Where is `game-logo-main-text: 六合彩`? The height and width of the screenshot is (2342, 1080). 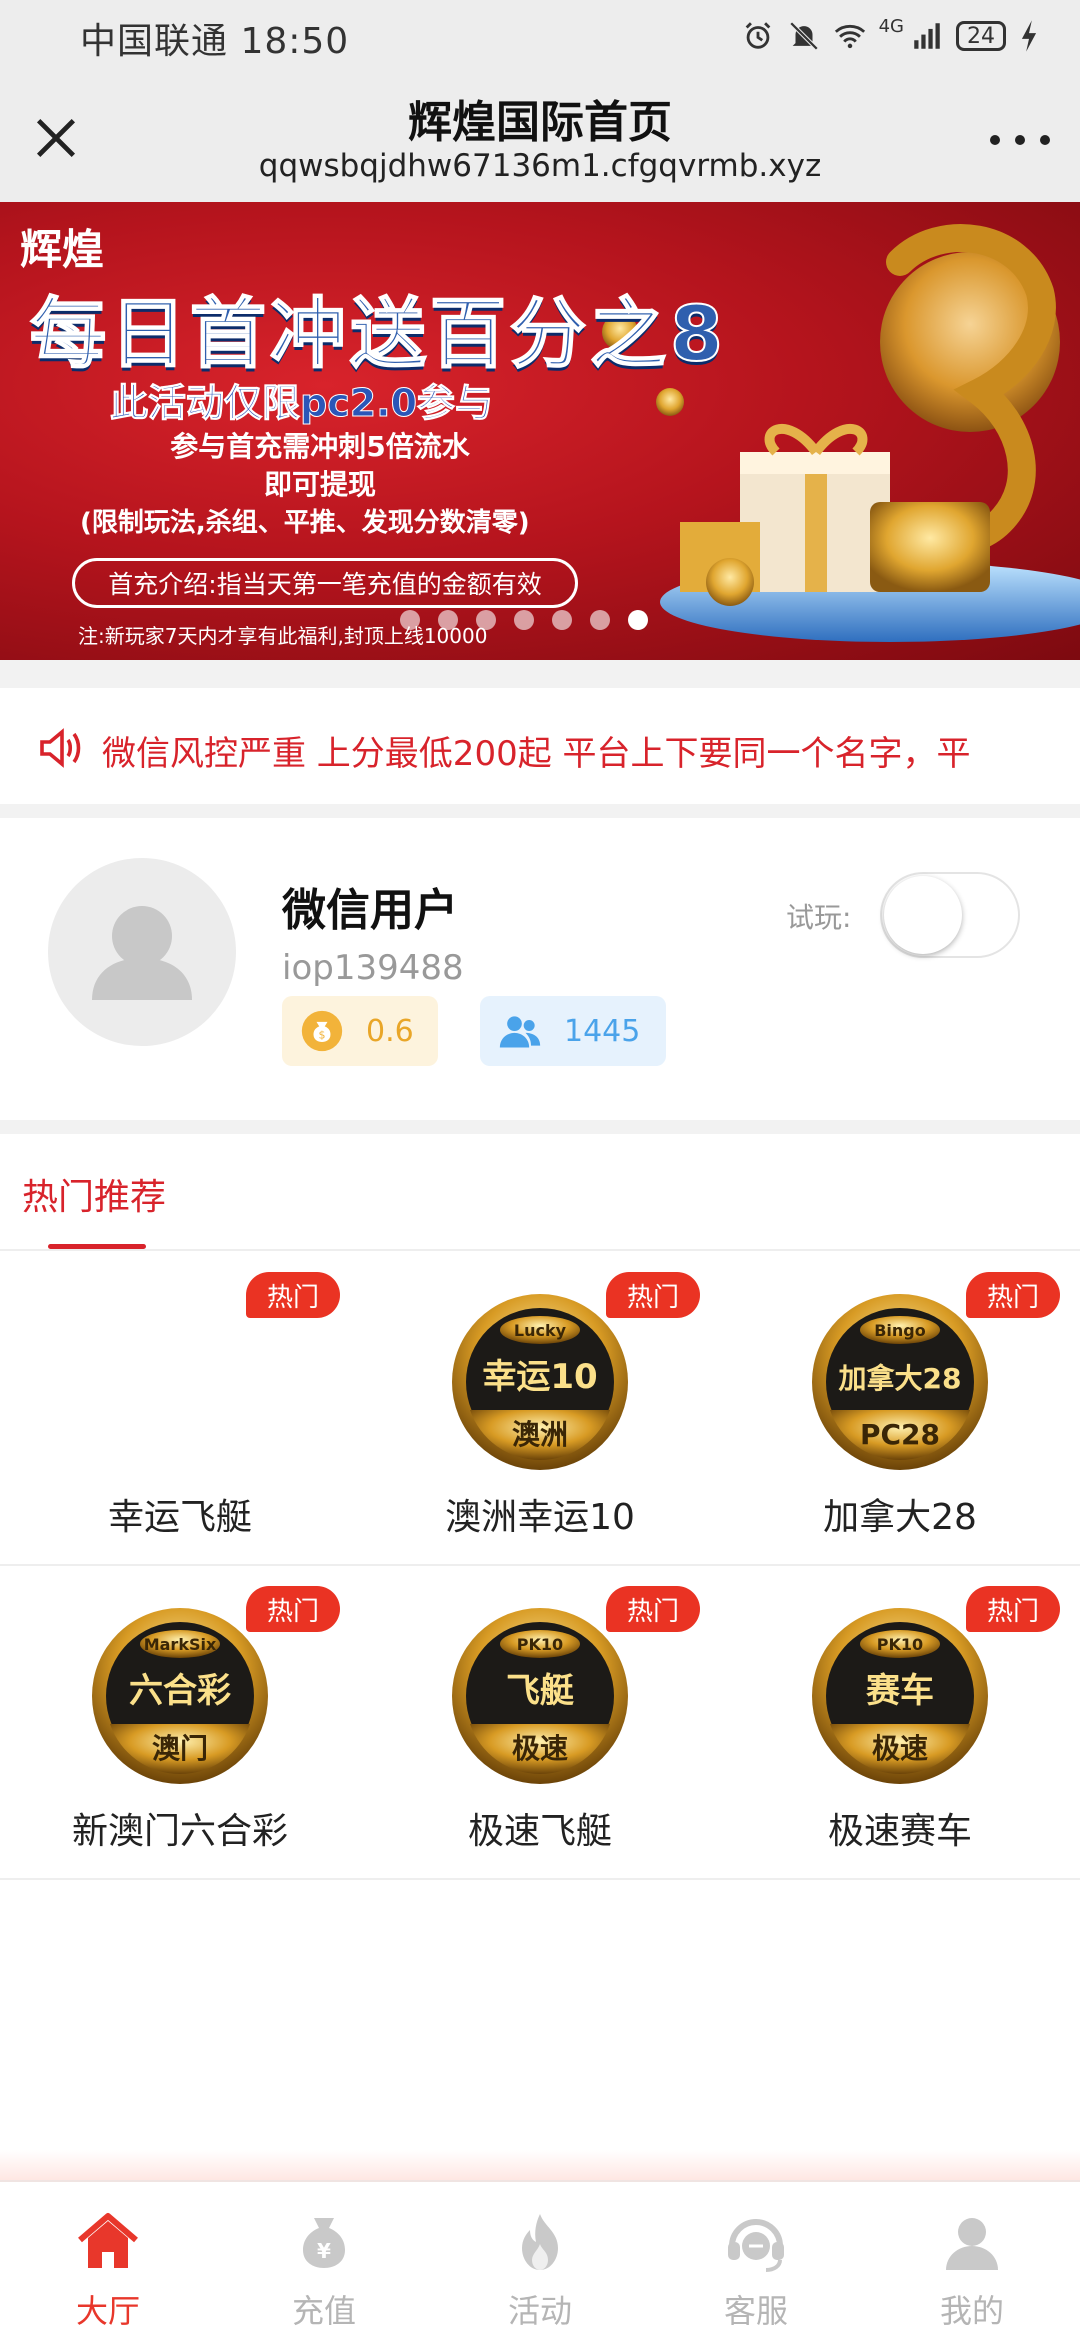
game-logo-main-text: 六合彩 is located at coordinates (180, 1691).